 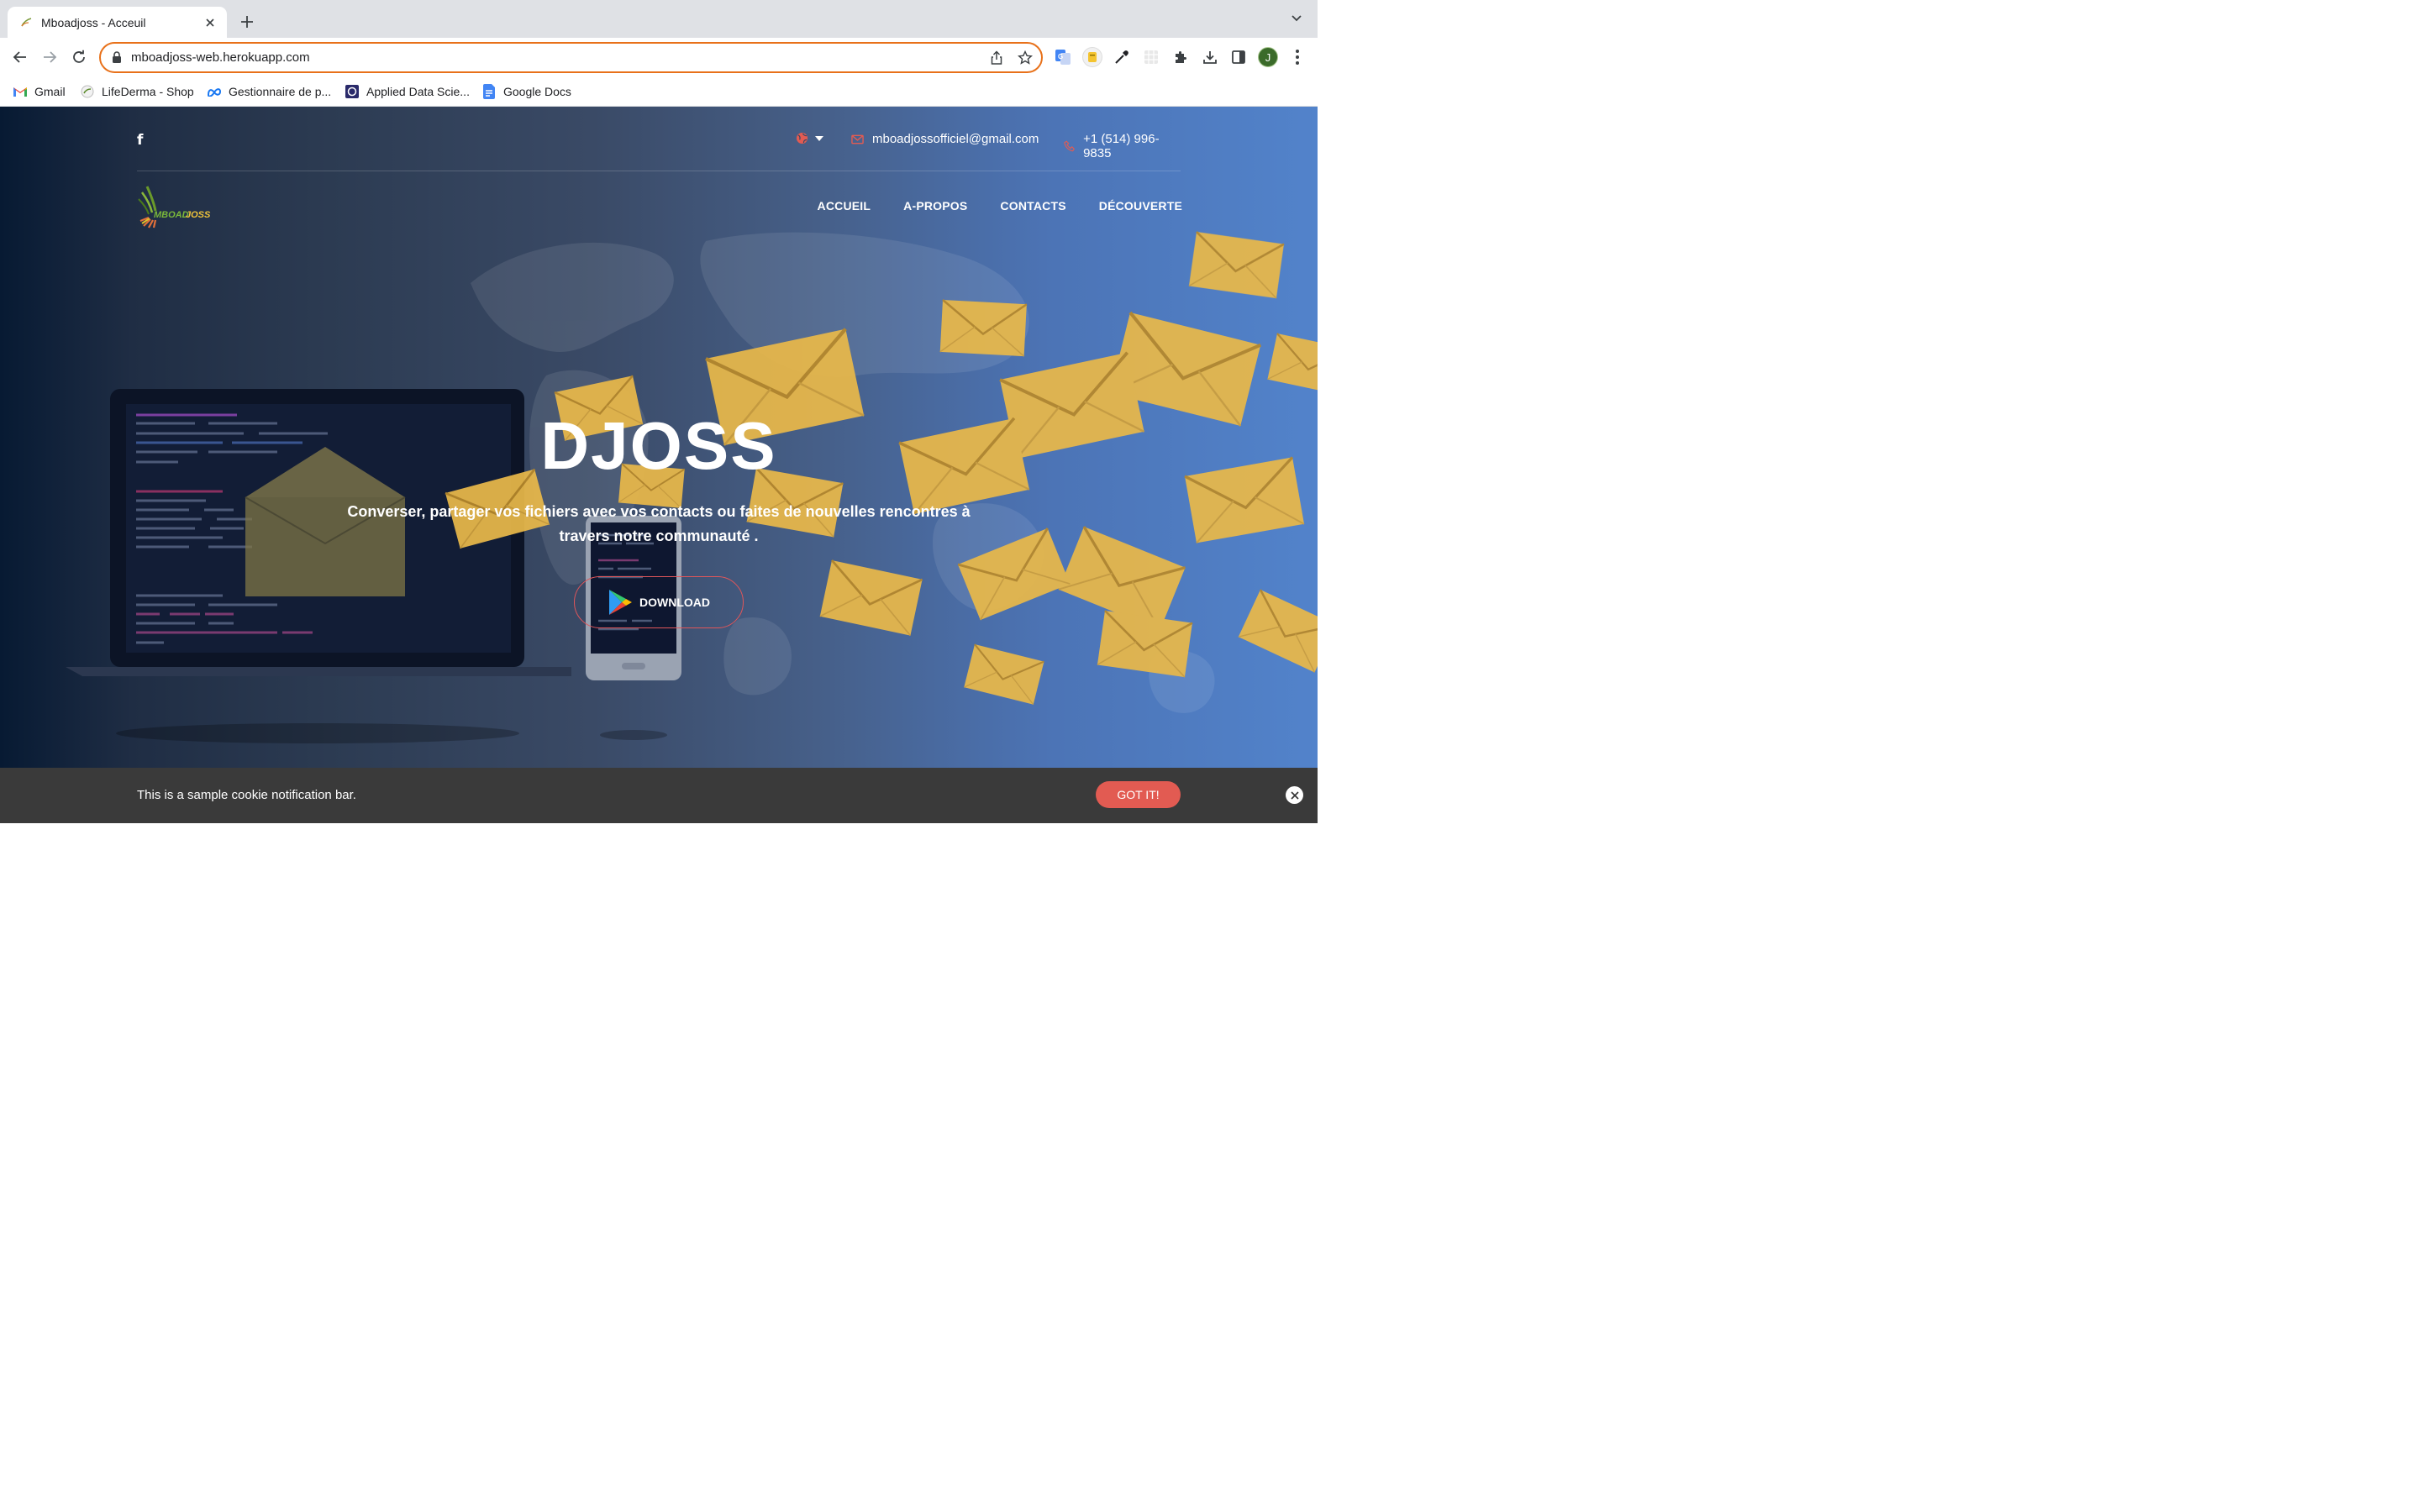 I want to click on download-label: DOWNLOAD, so click(x=674, y=602).